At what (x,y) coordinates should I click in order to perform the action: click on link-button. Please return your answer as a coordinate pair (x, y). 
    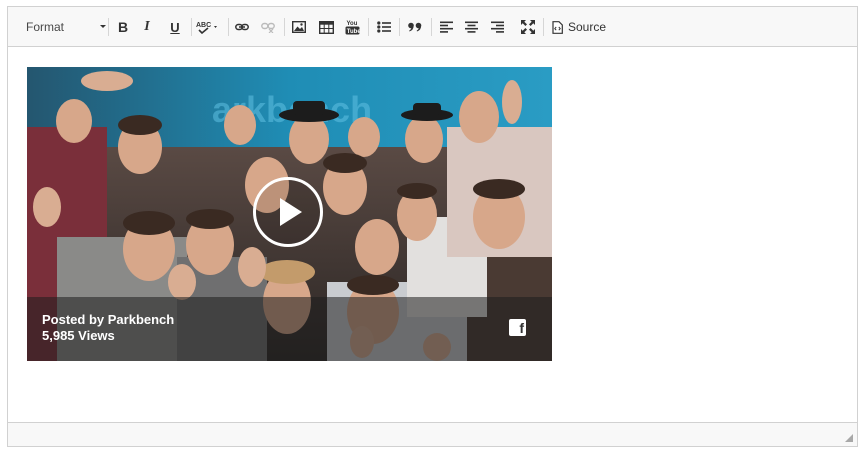
    Looking at the image, I should click on (242, 27).